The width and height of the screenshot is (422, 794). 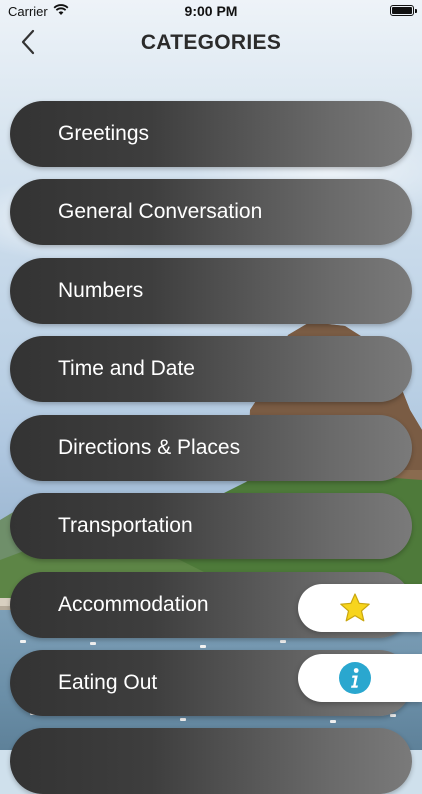 What do you see at coordinates (355, 678) in the screenshot?
I see `info-icon` at bounding box center [355, 678].